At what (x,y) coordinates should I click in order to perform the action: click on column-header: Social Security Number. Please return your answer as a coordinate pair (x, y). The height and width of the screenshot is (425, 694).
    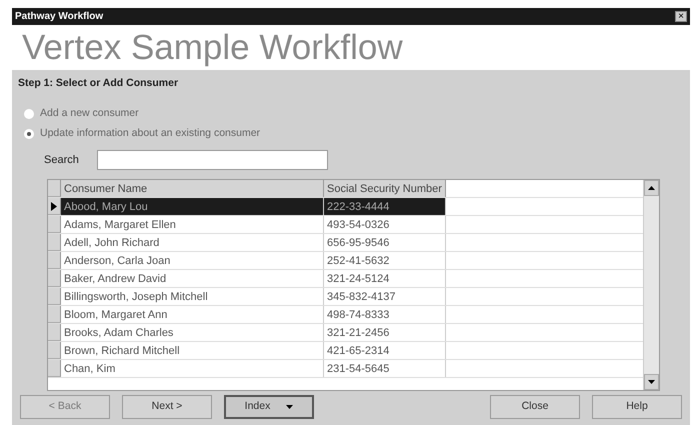
    Looking at the image, I should click on (385, 188).